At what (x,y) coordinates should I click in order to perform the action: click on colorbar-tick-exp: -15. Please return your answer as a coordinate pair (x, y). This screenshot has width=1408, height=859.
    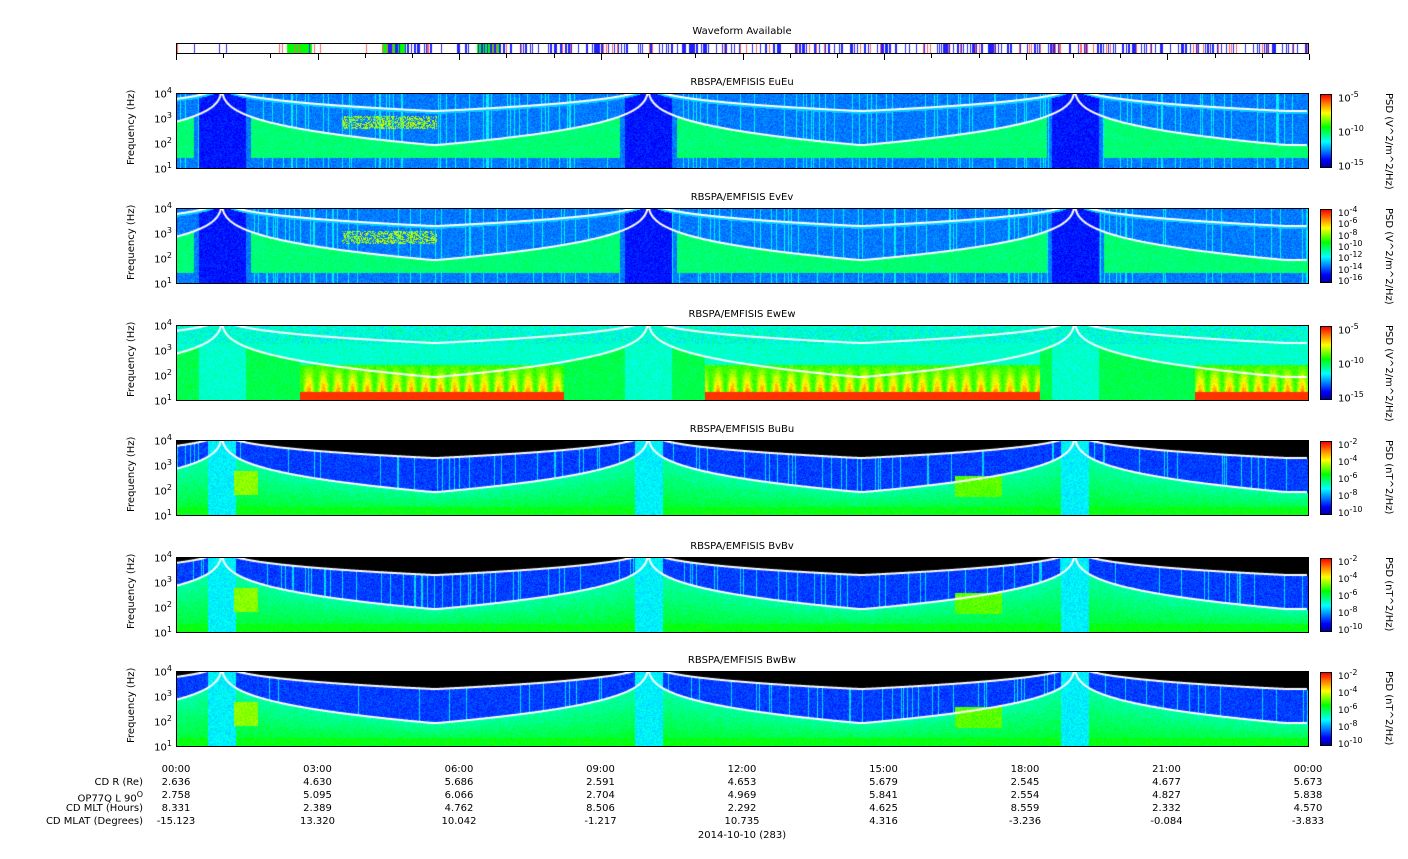
    Looking at the image, I should click on (1357, 162).